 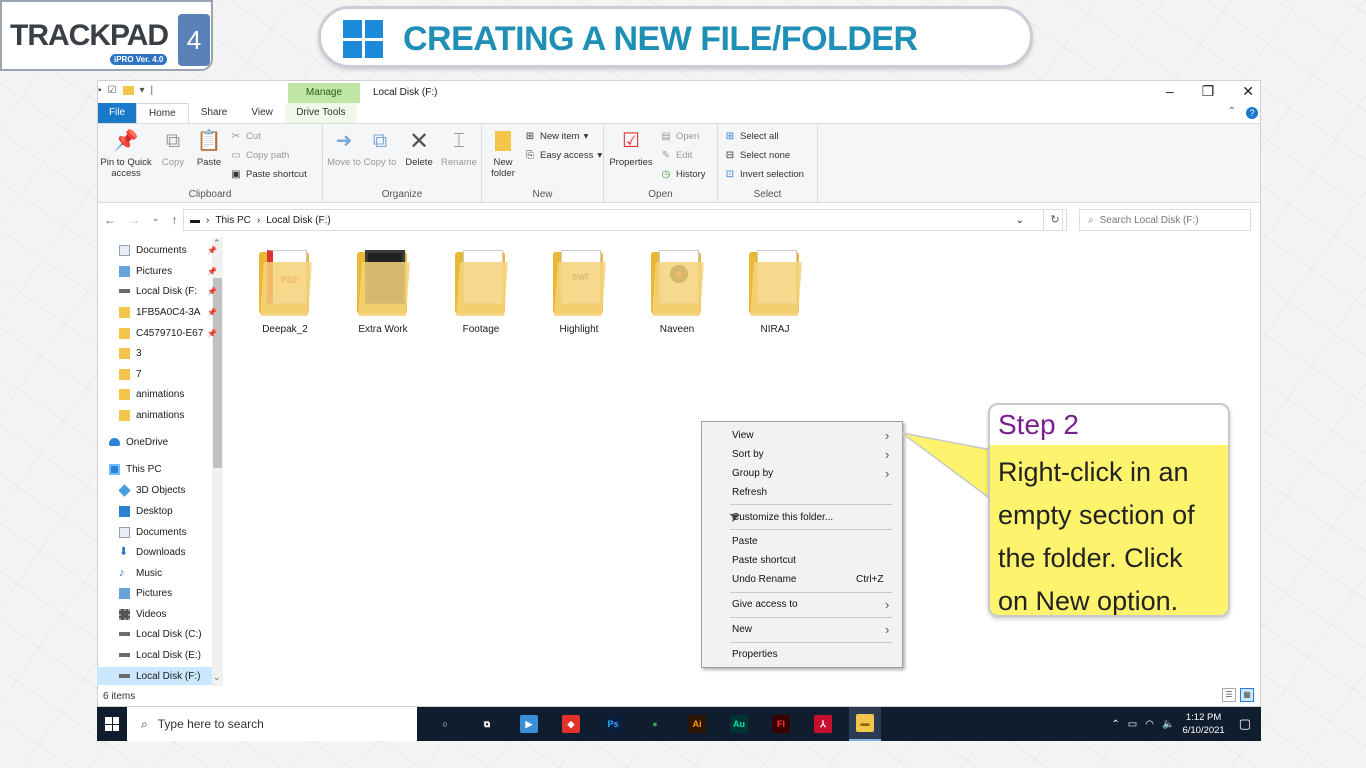 I want to click on wifi-icon: ◠, so click(x=1149, y=724).